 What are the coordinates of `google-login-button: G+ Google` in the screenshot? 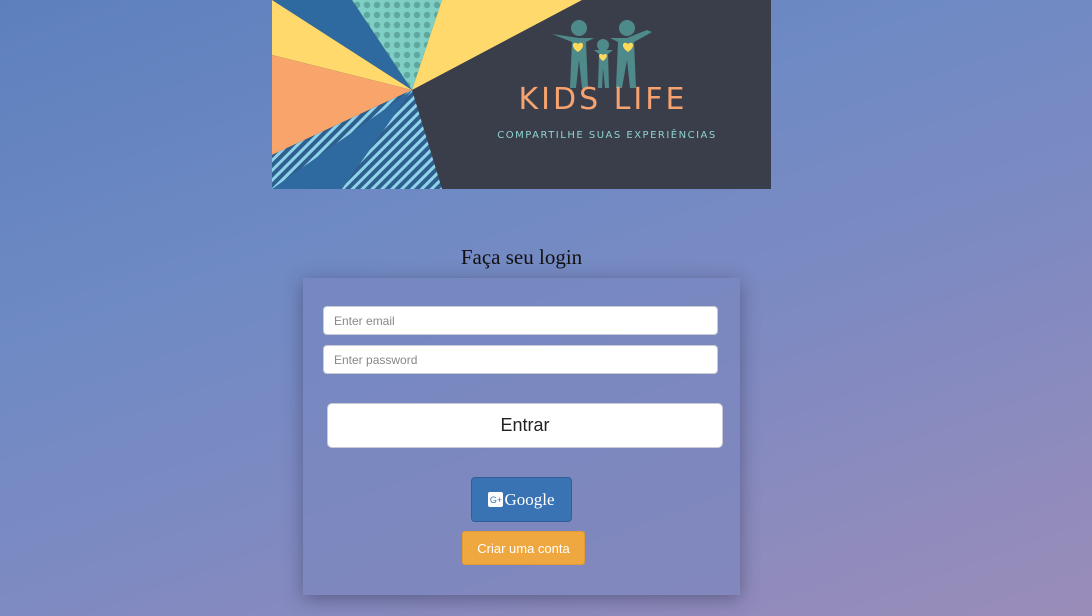 It's located at (521, 499).